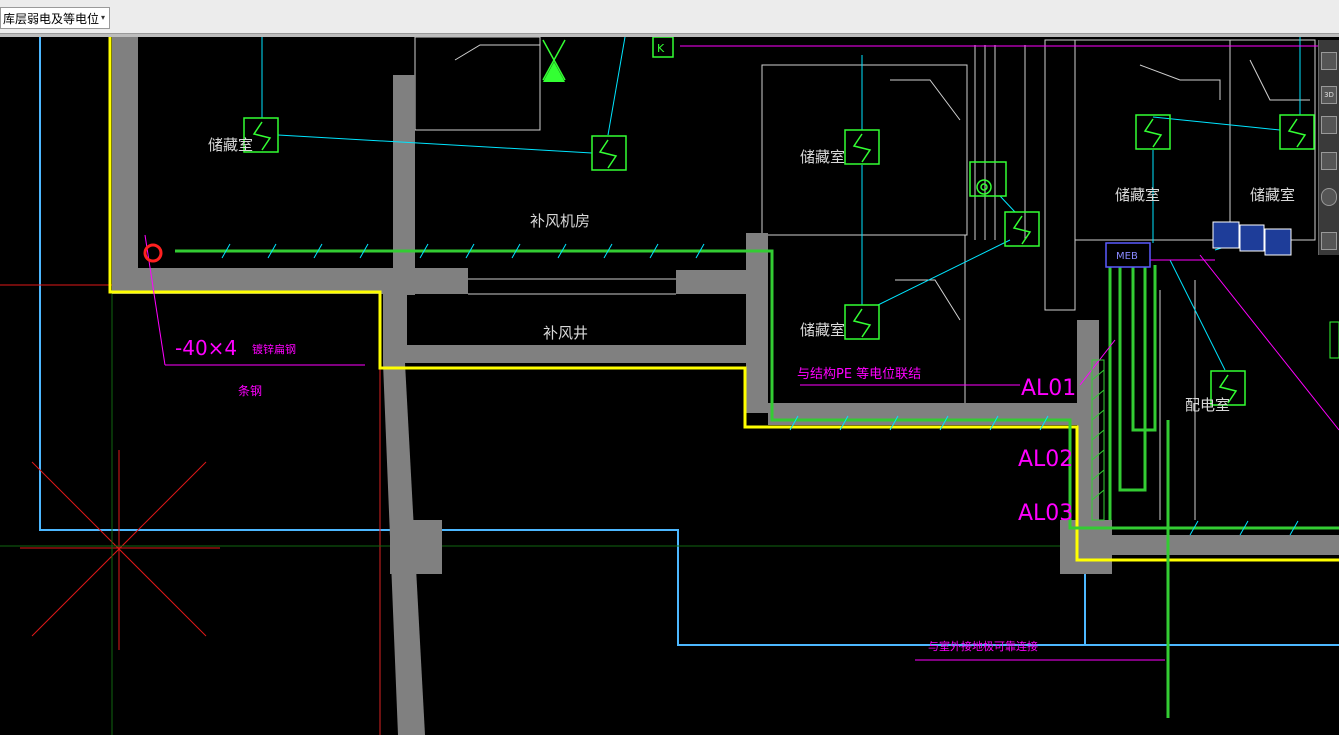  I want to click on feeder-label-al01: AL01, so click(1048, 388).